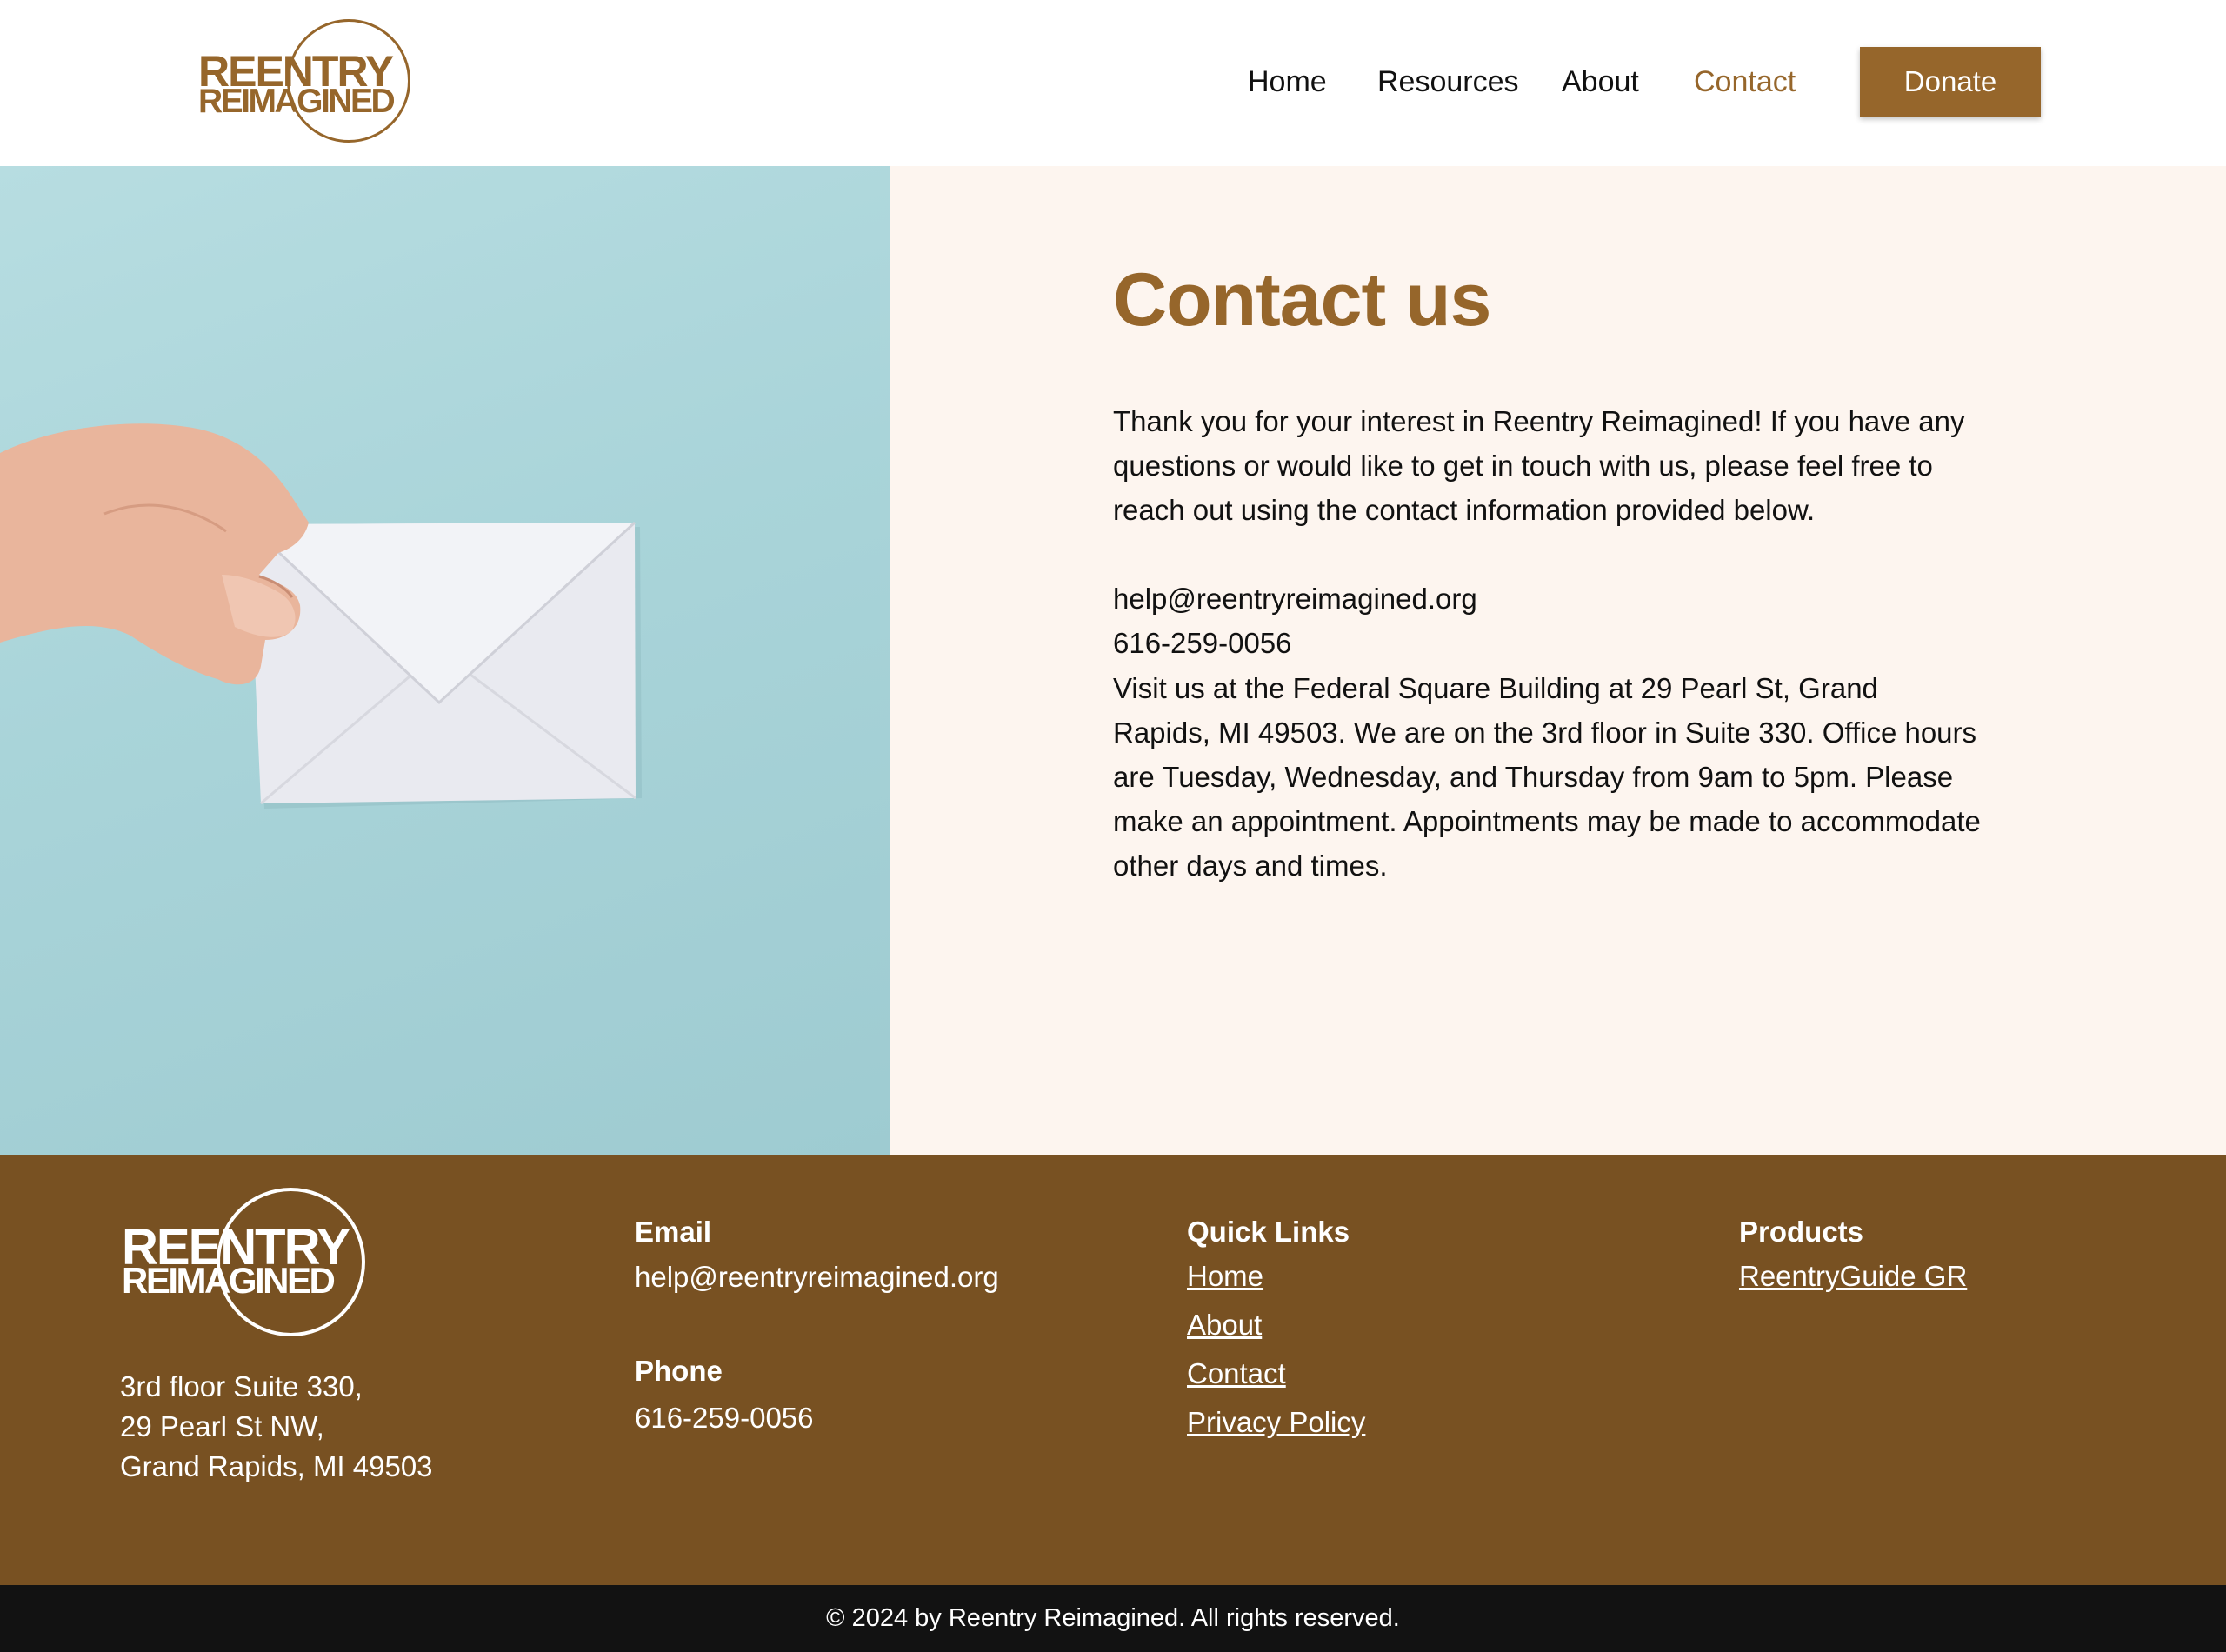 This screenshot has width=2226, height=1652. I want to click on contact-details: help@reentryreimagined.org 616-259-0056, so click(1548, 620).